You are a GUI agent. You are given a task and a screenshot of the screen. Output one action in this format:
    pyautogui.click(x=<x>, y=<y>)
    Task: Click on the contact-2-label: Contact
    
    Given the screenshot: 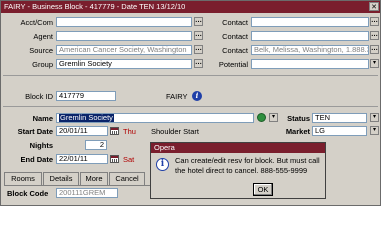 What is the action you would take?
    pyautogui.click(x=235, y=36)
    